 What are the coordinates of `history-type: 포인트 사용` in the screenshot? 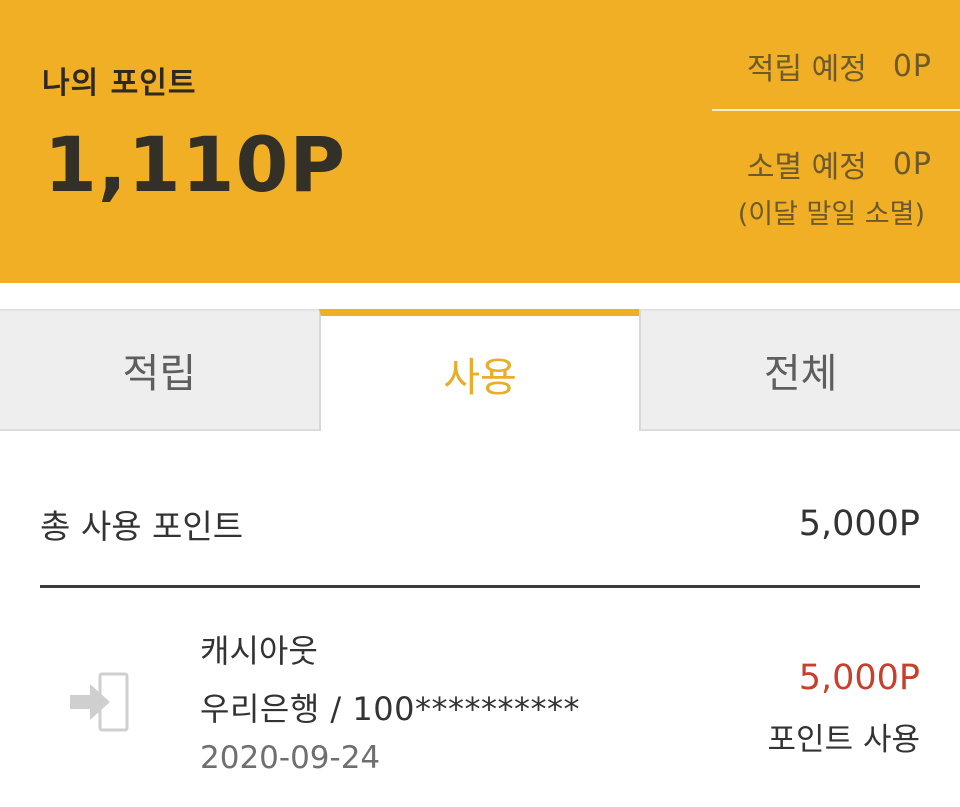 It's located at (843, 740).